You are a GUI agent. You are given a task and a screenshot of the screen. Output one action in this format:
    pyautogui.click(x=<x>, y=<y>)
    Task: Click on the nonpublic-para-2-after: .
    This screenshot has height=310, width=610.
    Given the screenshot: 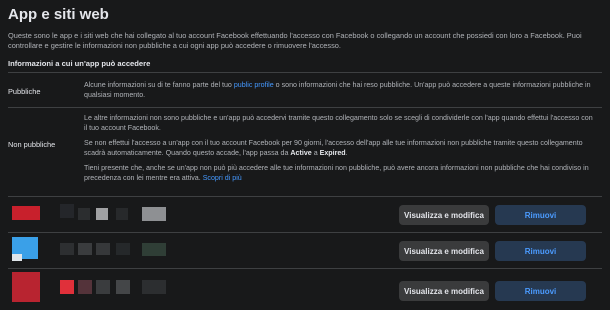 What is the action you would take?
    pyautogui.click(x=346, y=152)
    